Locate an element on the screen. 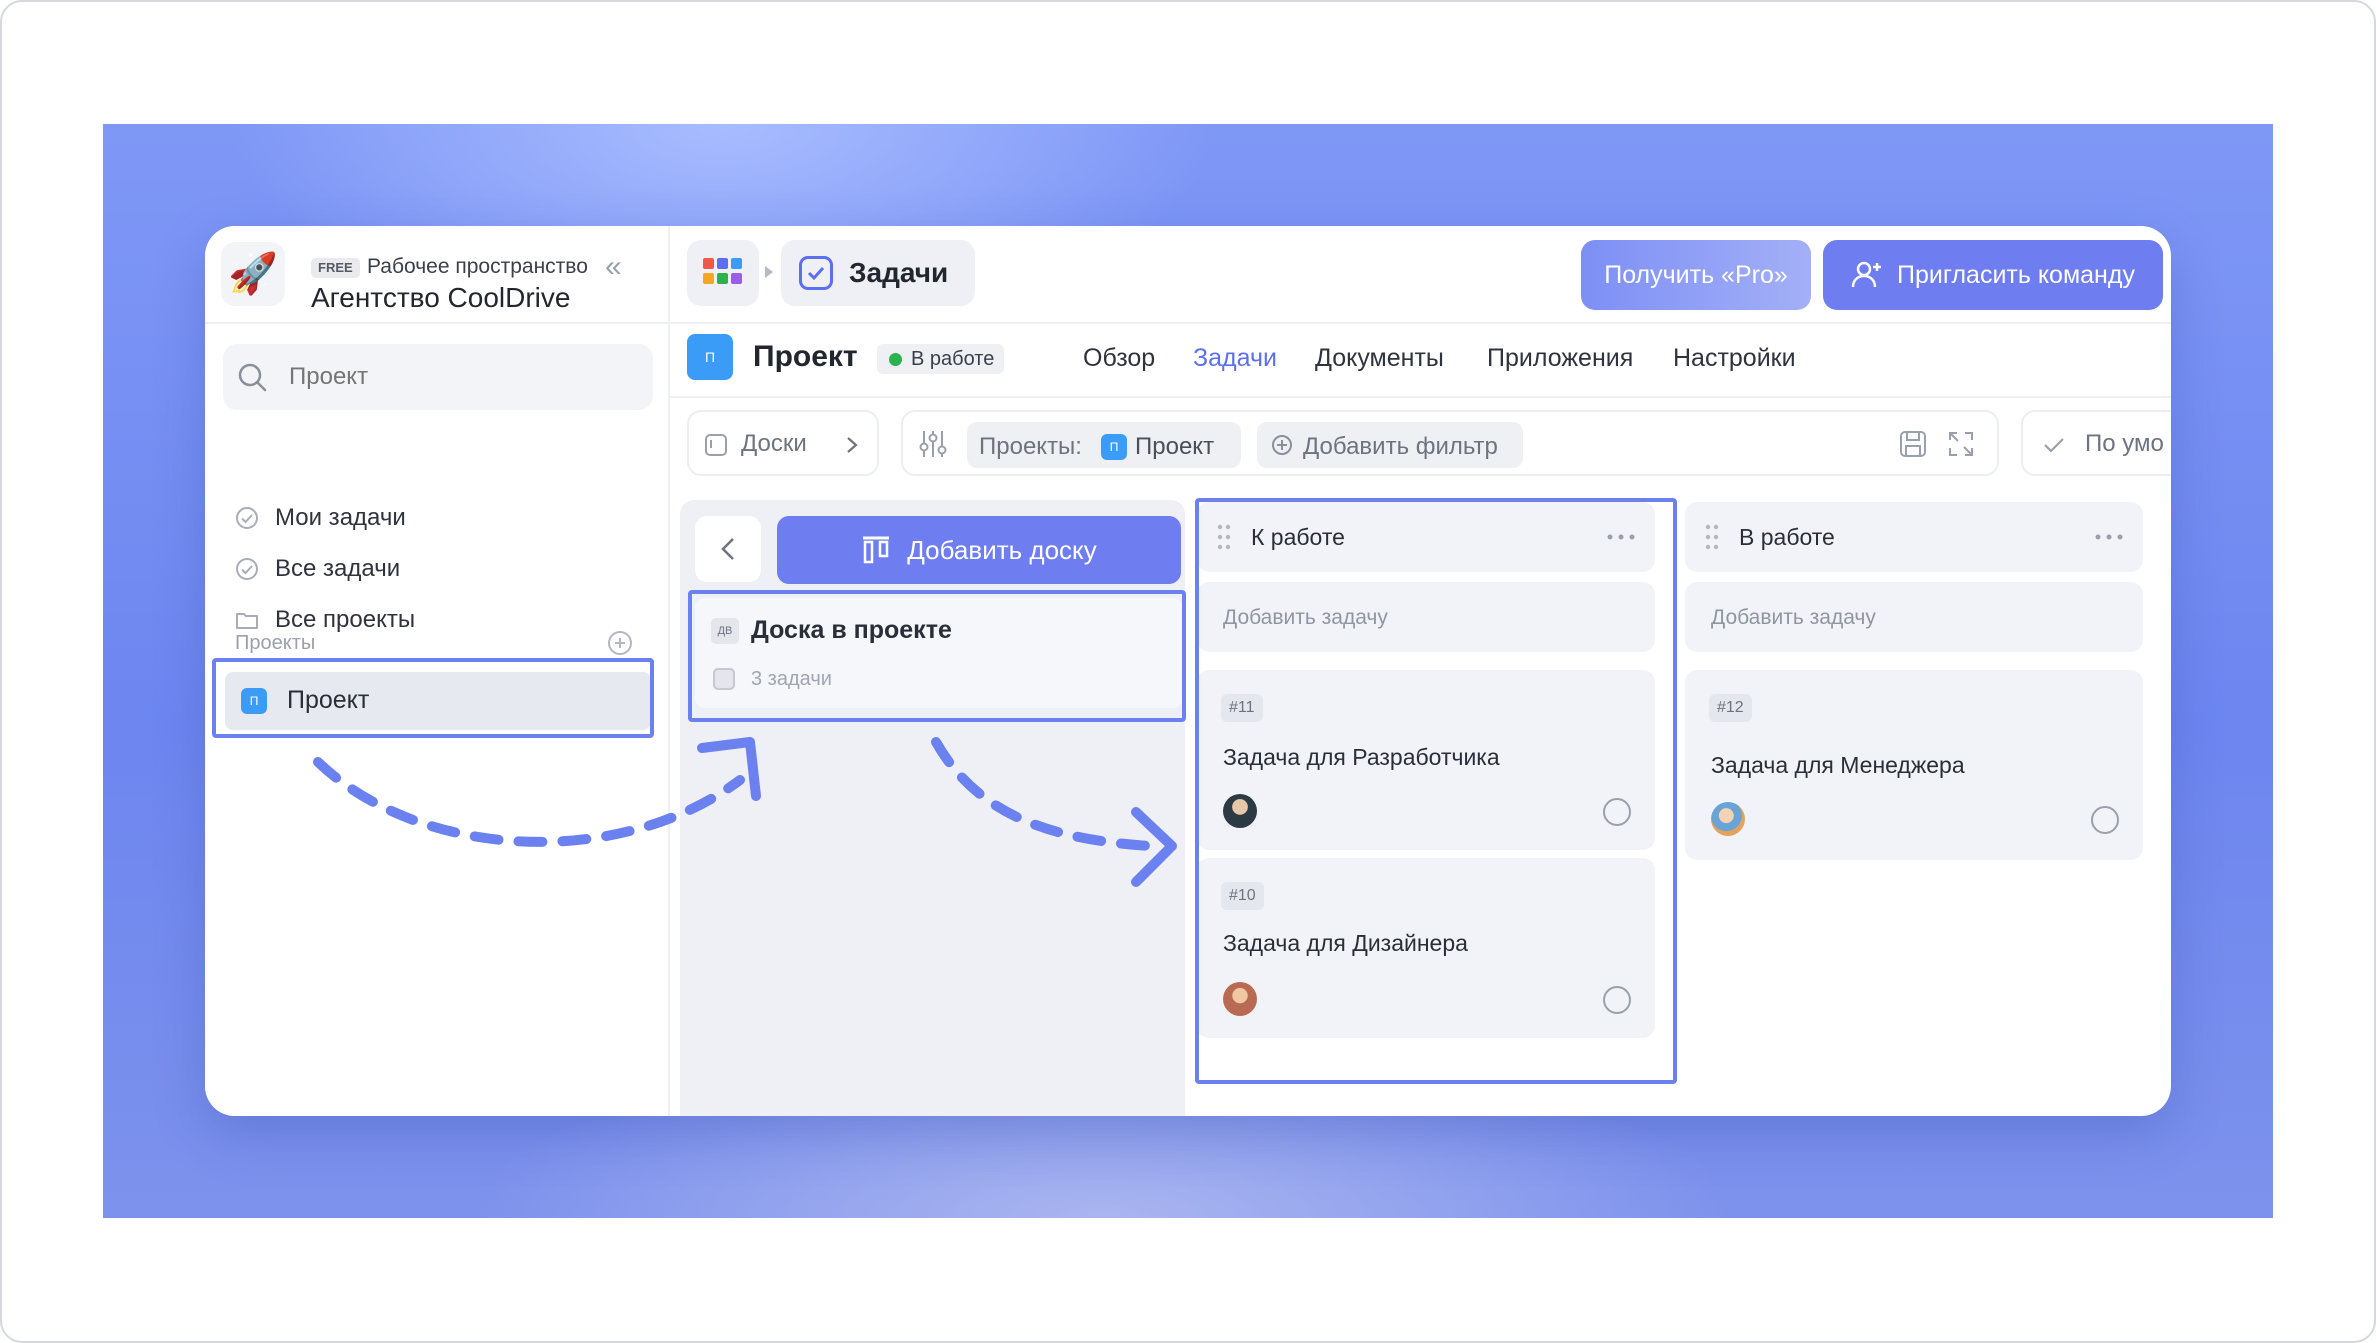 The image size is (2376, 1343). filter-prefix: Проекты: is located at coordinates (1030, 446).